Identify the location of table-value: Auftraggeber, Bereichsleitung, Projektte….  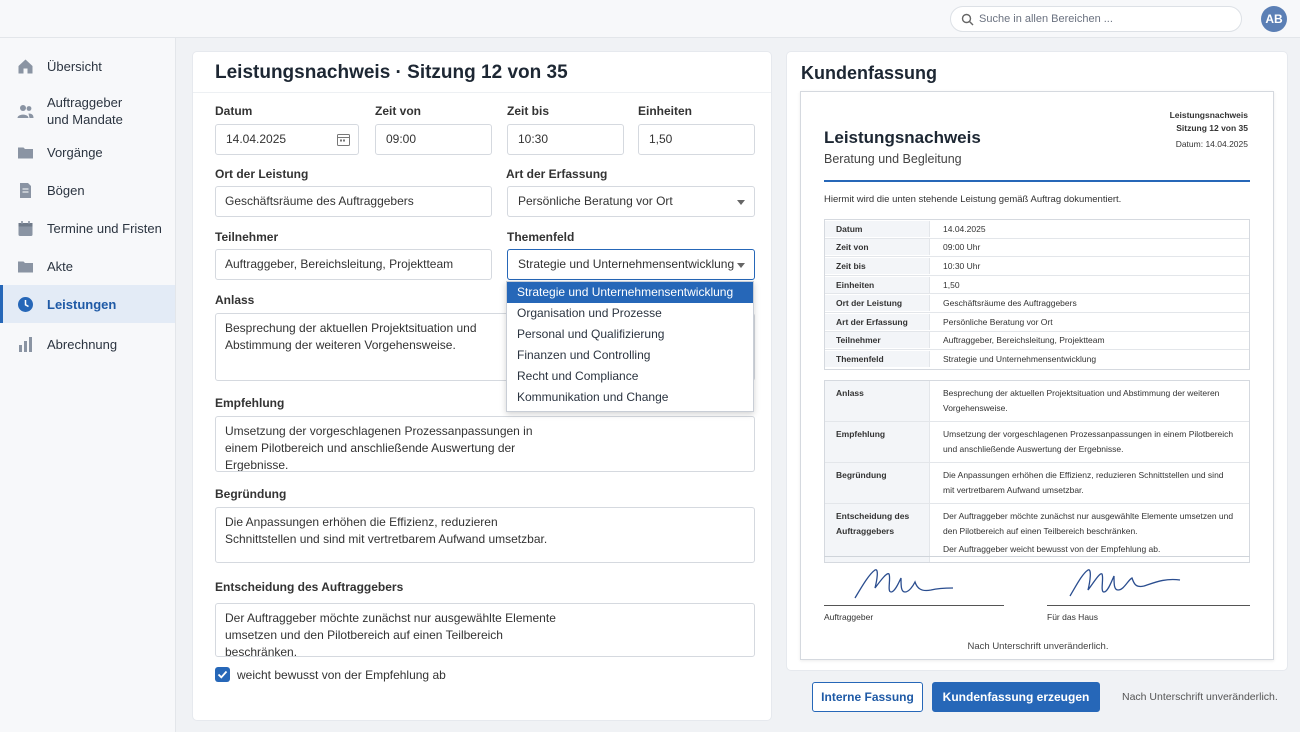
(1024, 340).